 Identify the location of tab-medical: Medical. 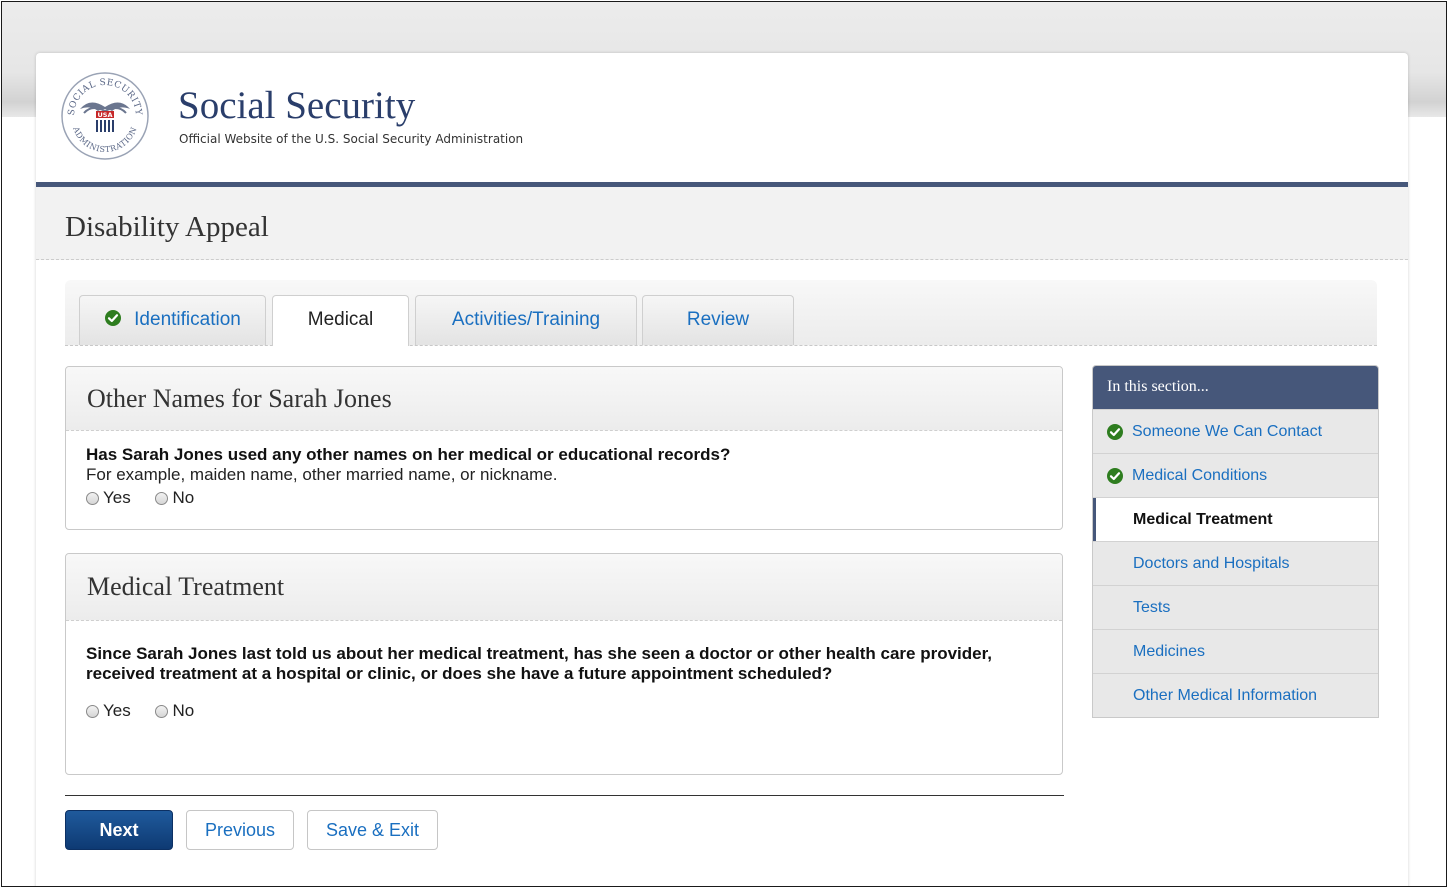
(340, 320).